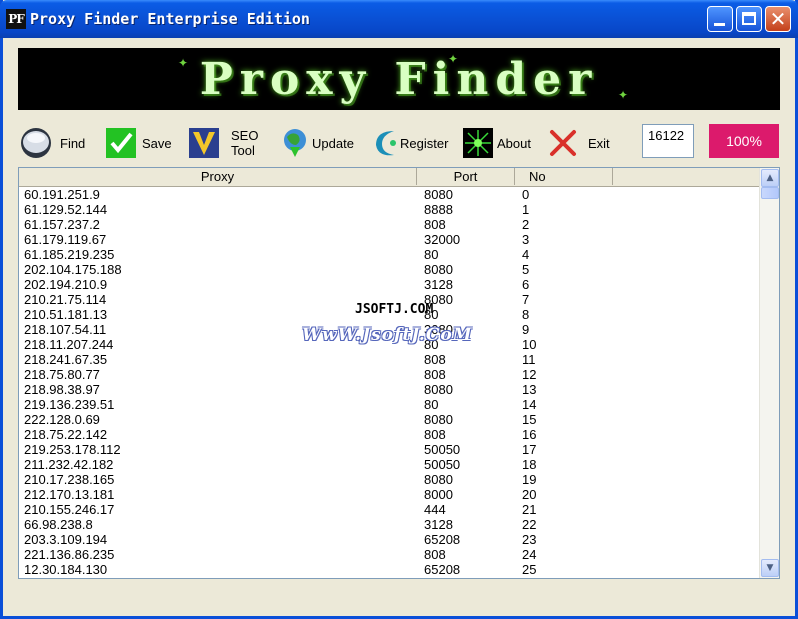  What do you see at coordinates (389, 509) in the screenshot?
I see `table-row: 210.155.246.17 444 21` at bounding box center [389, 509].